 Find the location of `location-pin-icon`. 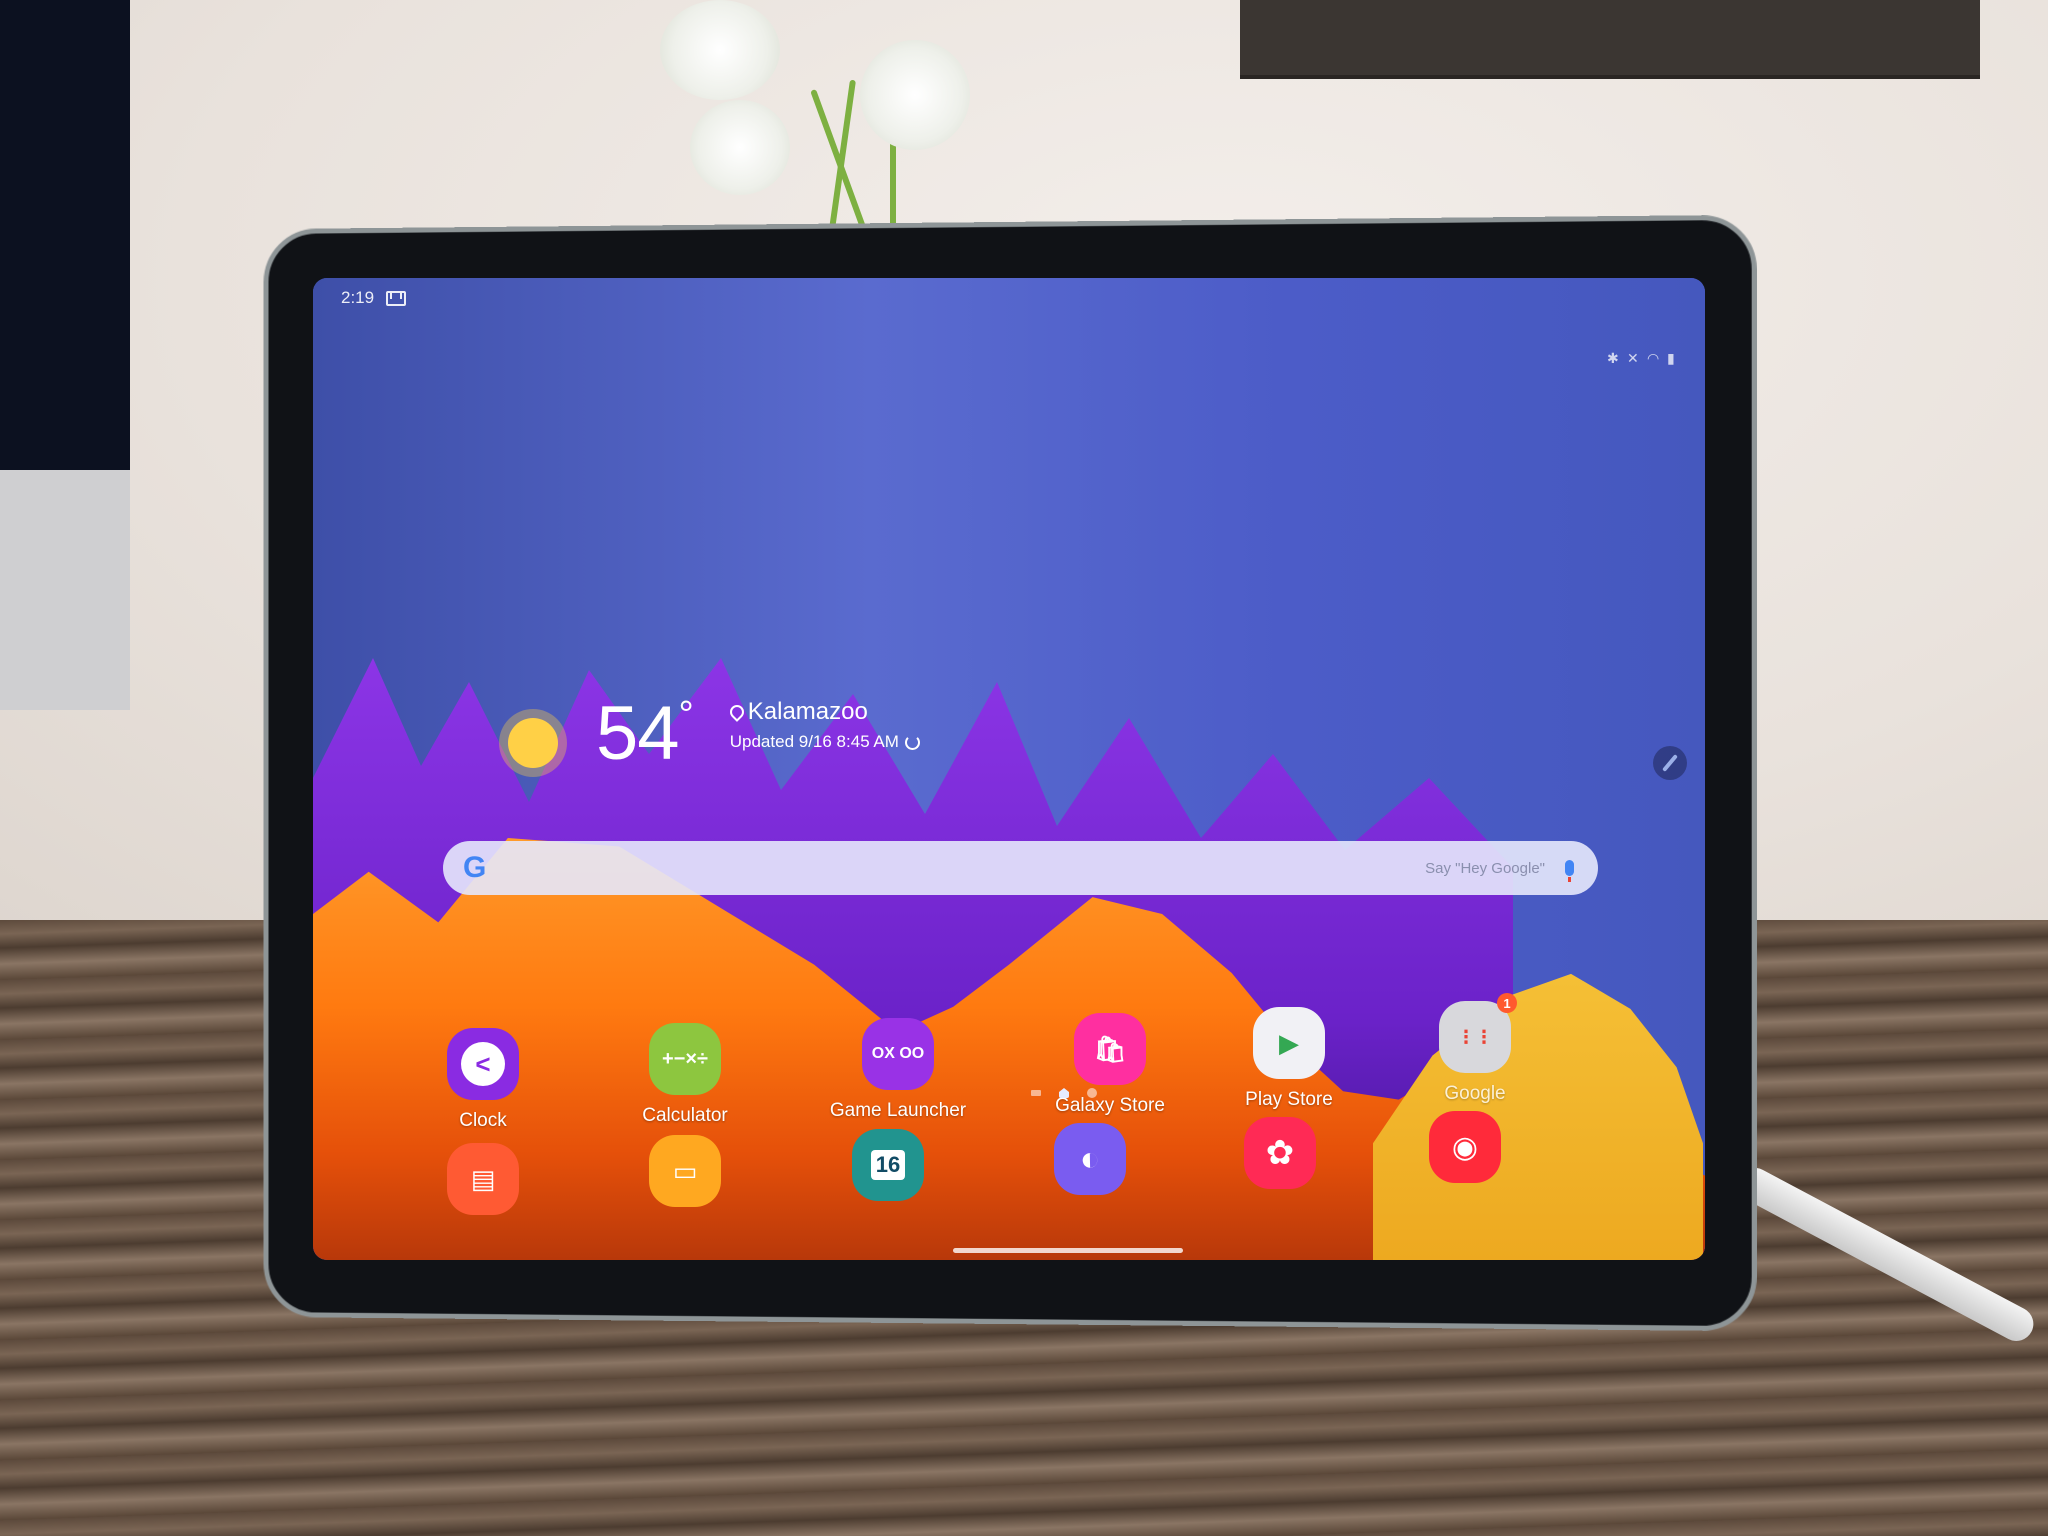

location-pin-icon is located at coordinates (736, 712).